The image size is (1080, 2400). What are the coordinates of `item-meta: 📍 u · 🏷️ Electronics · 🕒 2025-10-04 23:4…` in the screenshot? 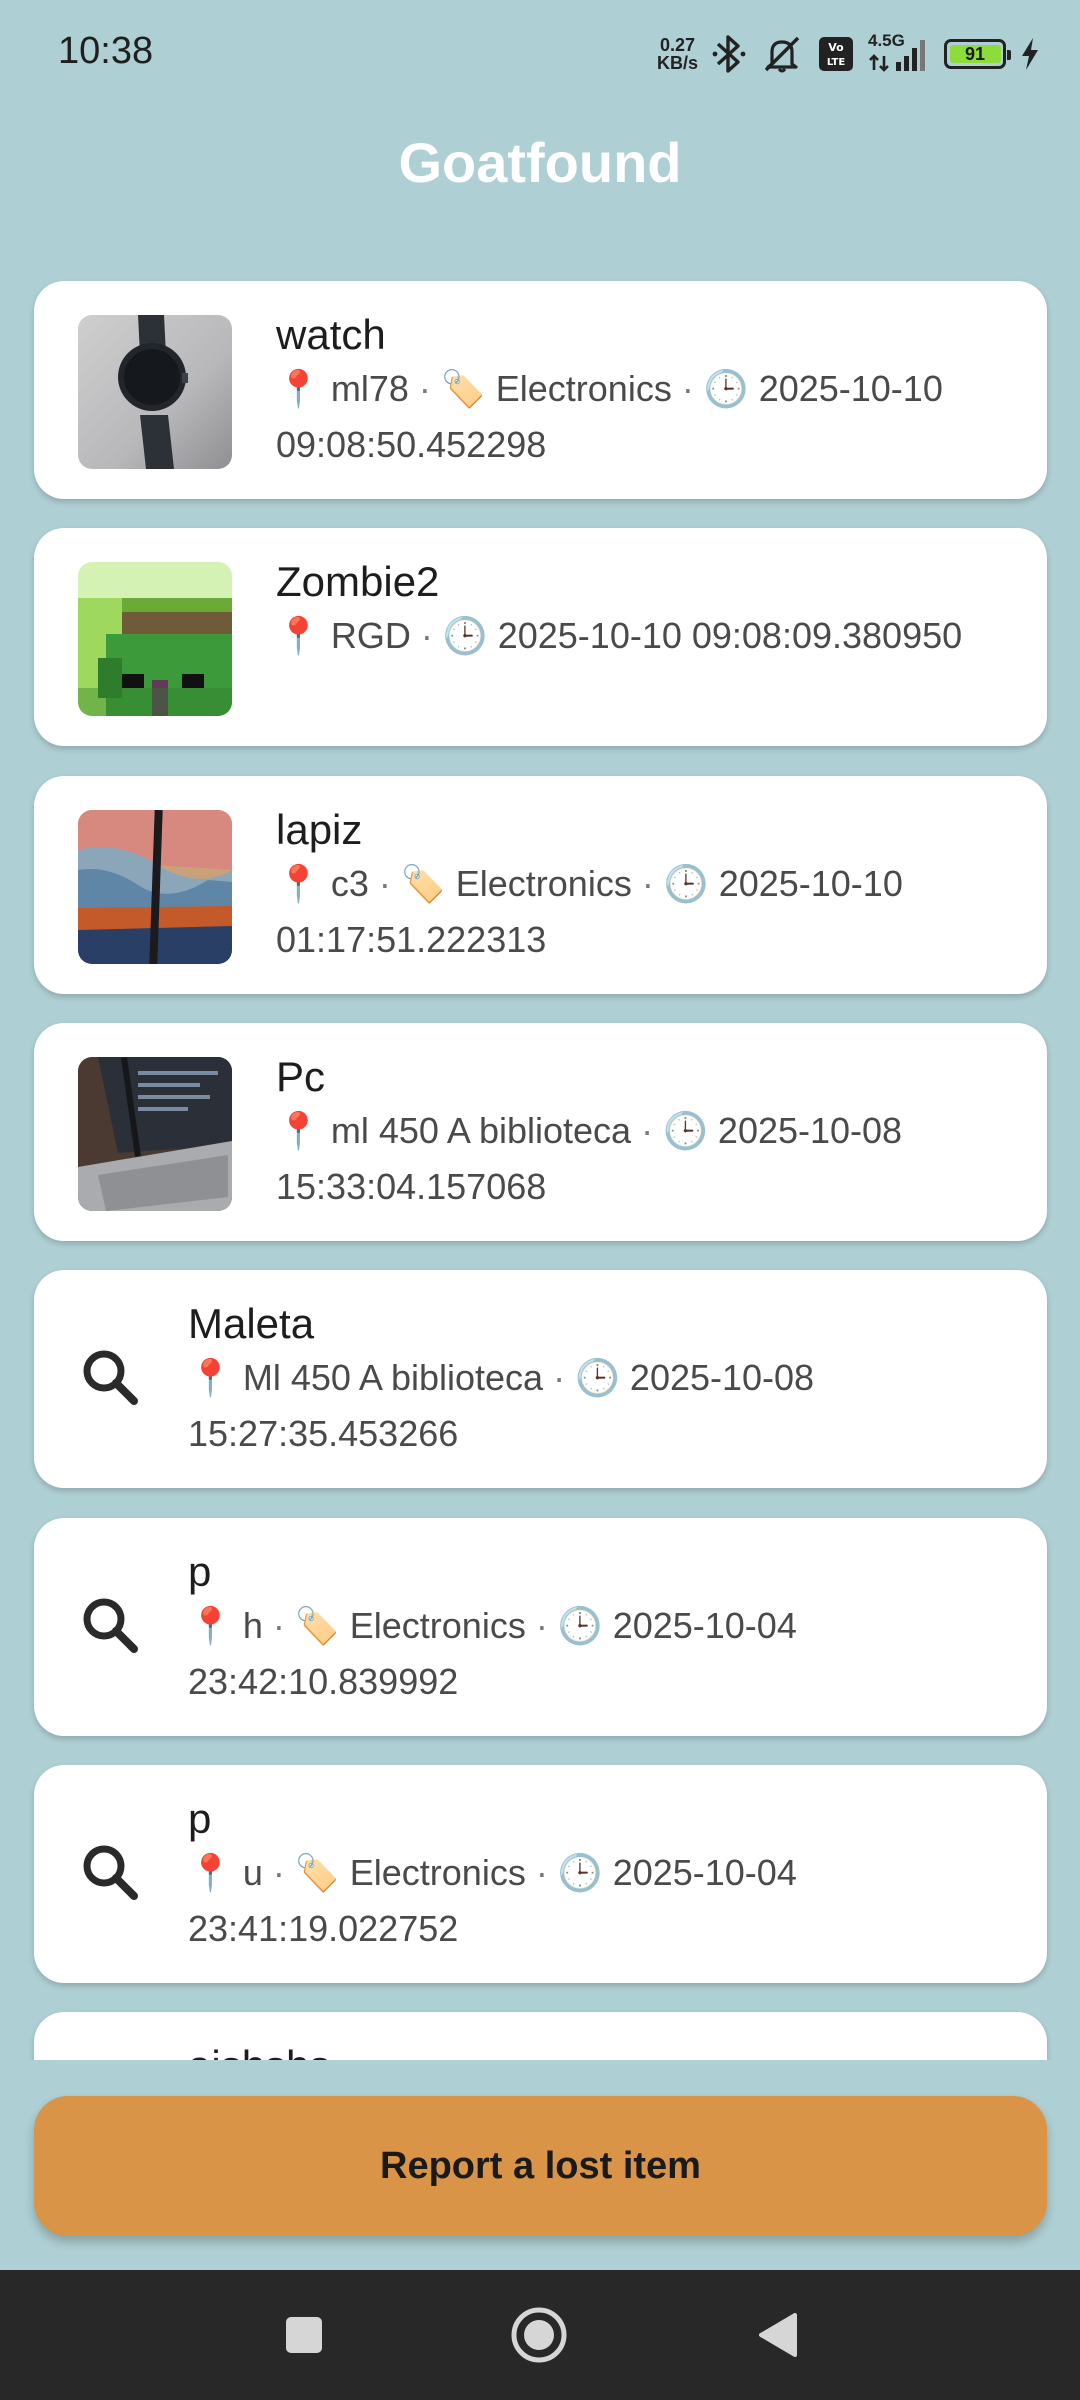 It's located at (597, 1900).